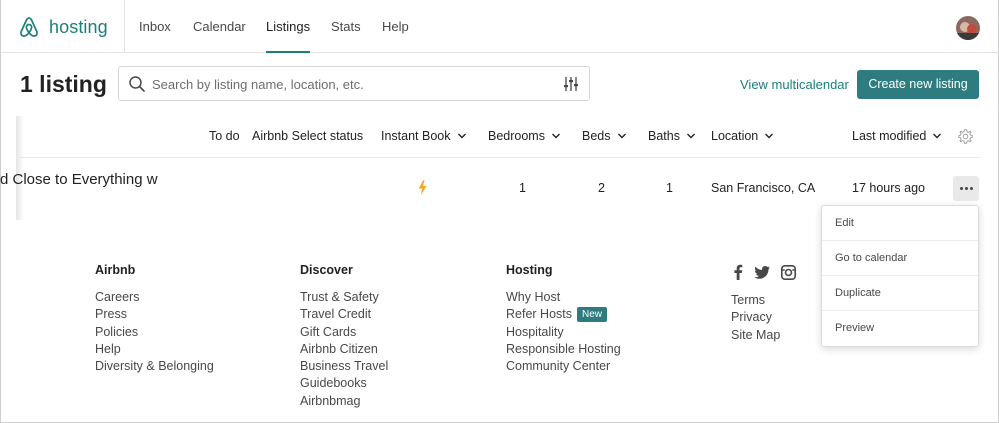  I want to click on menu-item-edit: Edit, so click(900, 223).